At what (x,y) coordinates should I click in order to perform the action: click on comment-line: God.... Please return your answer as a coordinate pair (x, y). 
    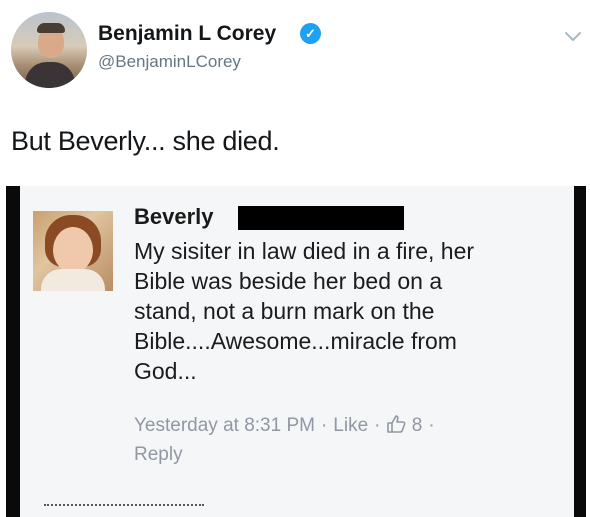
    Looking at the image, I should click on (165, 371).